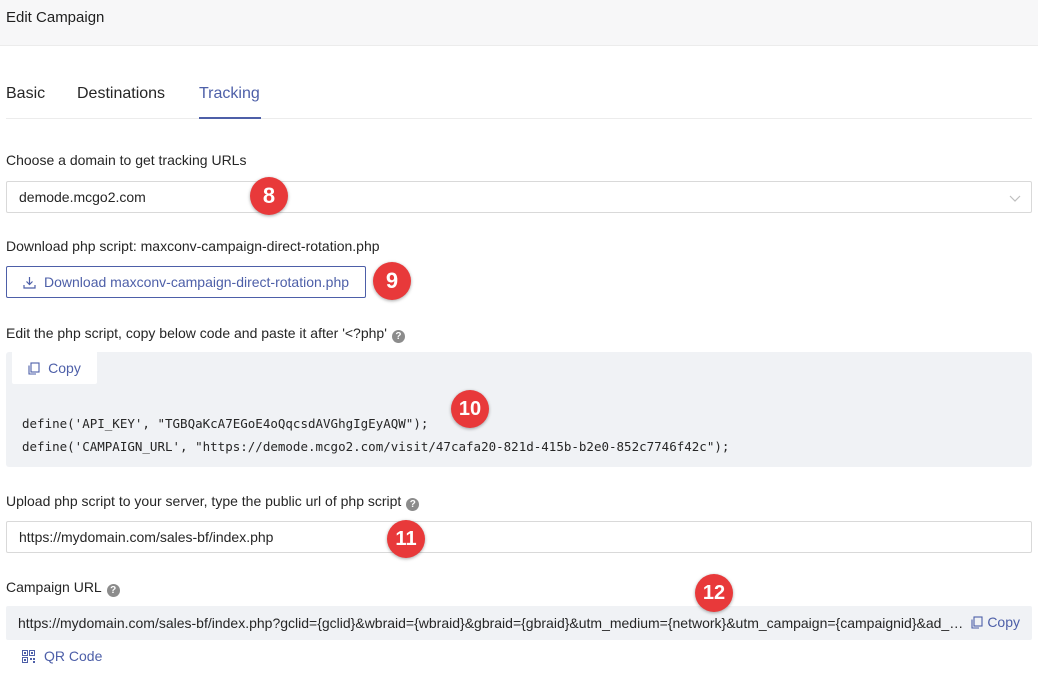 Image resolution: width=1038 pixels, height=679 pixels. I want to click on domain-select: demode.mcgo2.com, so click(519, 197).